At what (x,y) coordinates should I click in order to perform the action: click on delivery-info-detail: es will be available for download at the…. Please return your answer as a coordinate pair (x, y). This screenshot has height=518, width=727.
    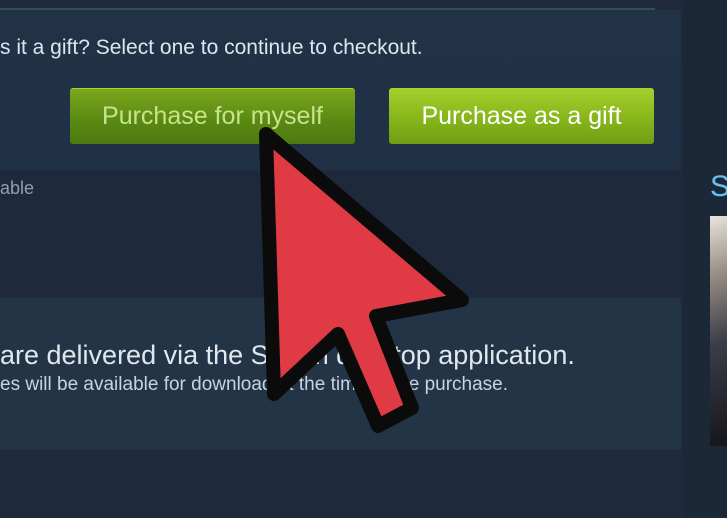
    Looking at the image, I should click on (254, 384).